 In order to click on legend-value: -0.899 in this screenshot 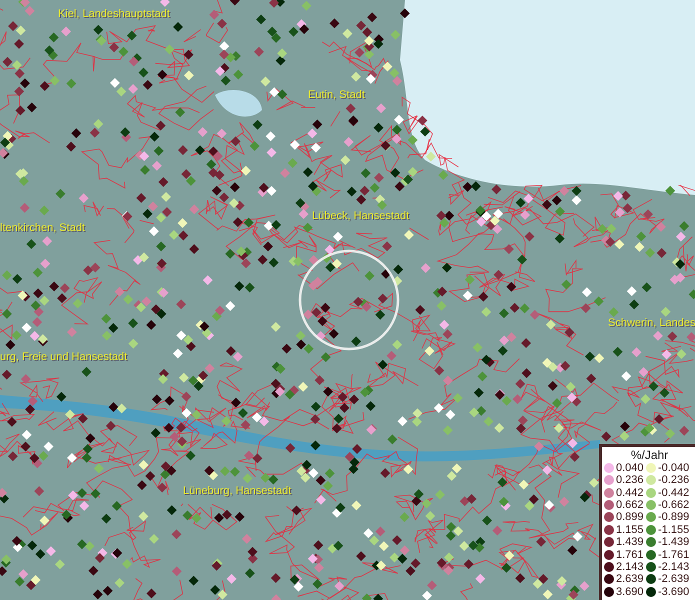, I will do `click(674, 517)`.